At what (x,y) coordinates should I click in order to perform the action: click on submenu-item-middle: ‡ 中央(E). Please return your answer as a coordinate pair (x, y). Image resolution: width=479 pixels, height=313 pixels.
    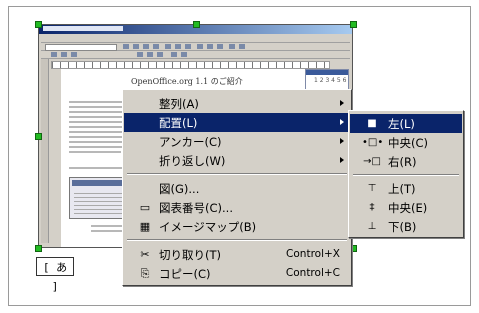
    Looking at the image, I should click on (406, 207).